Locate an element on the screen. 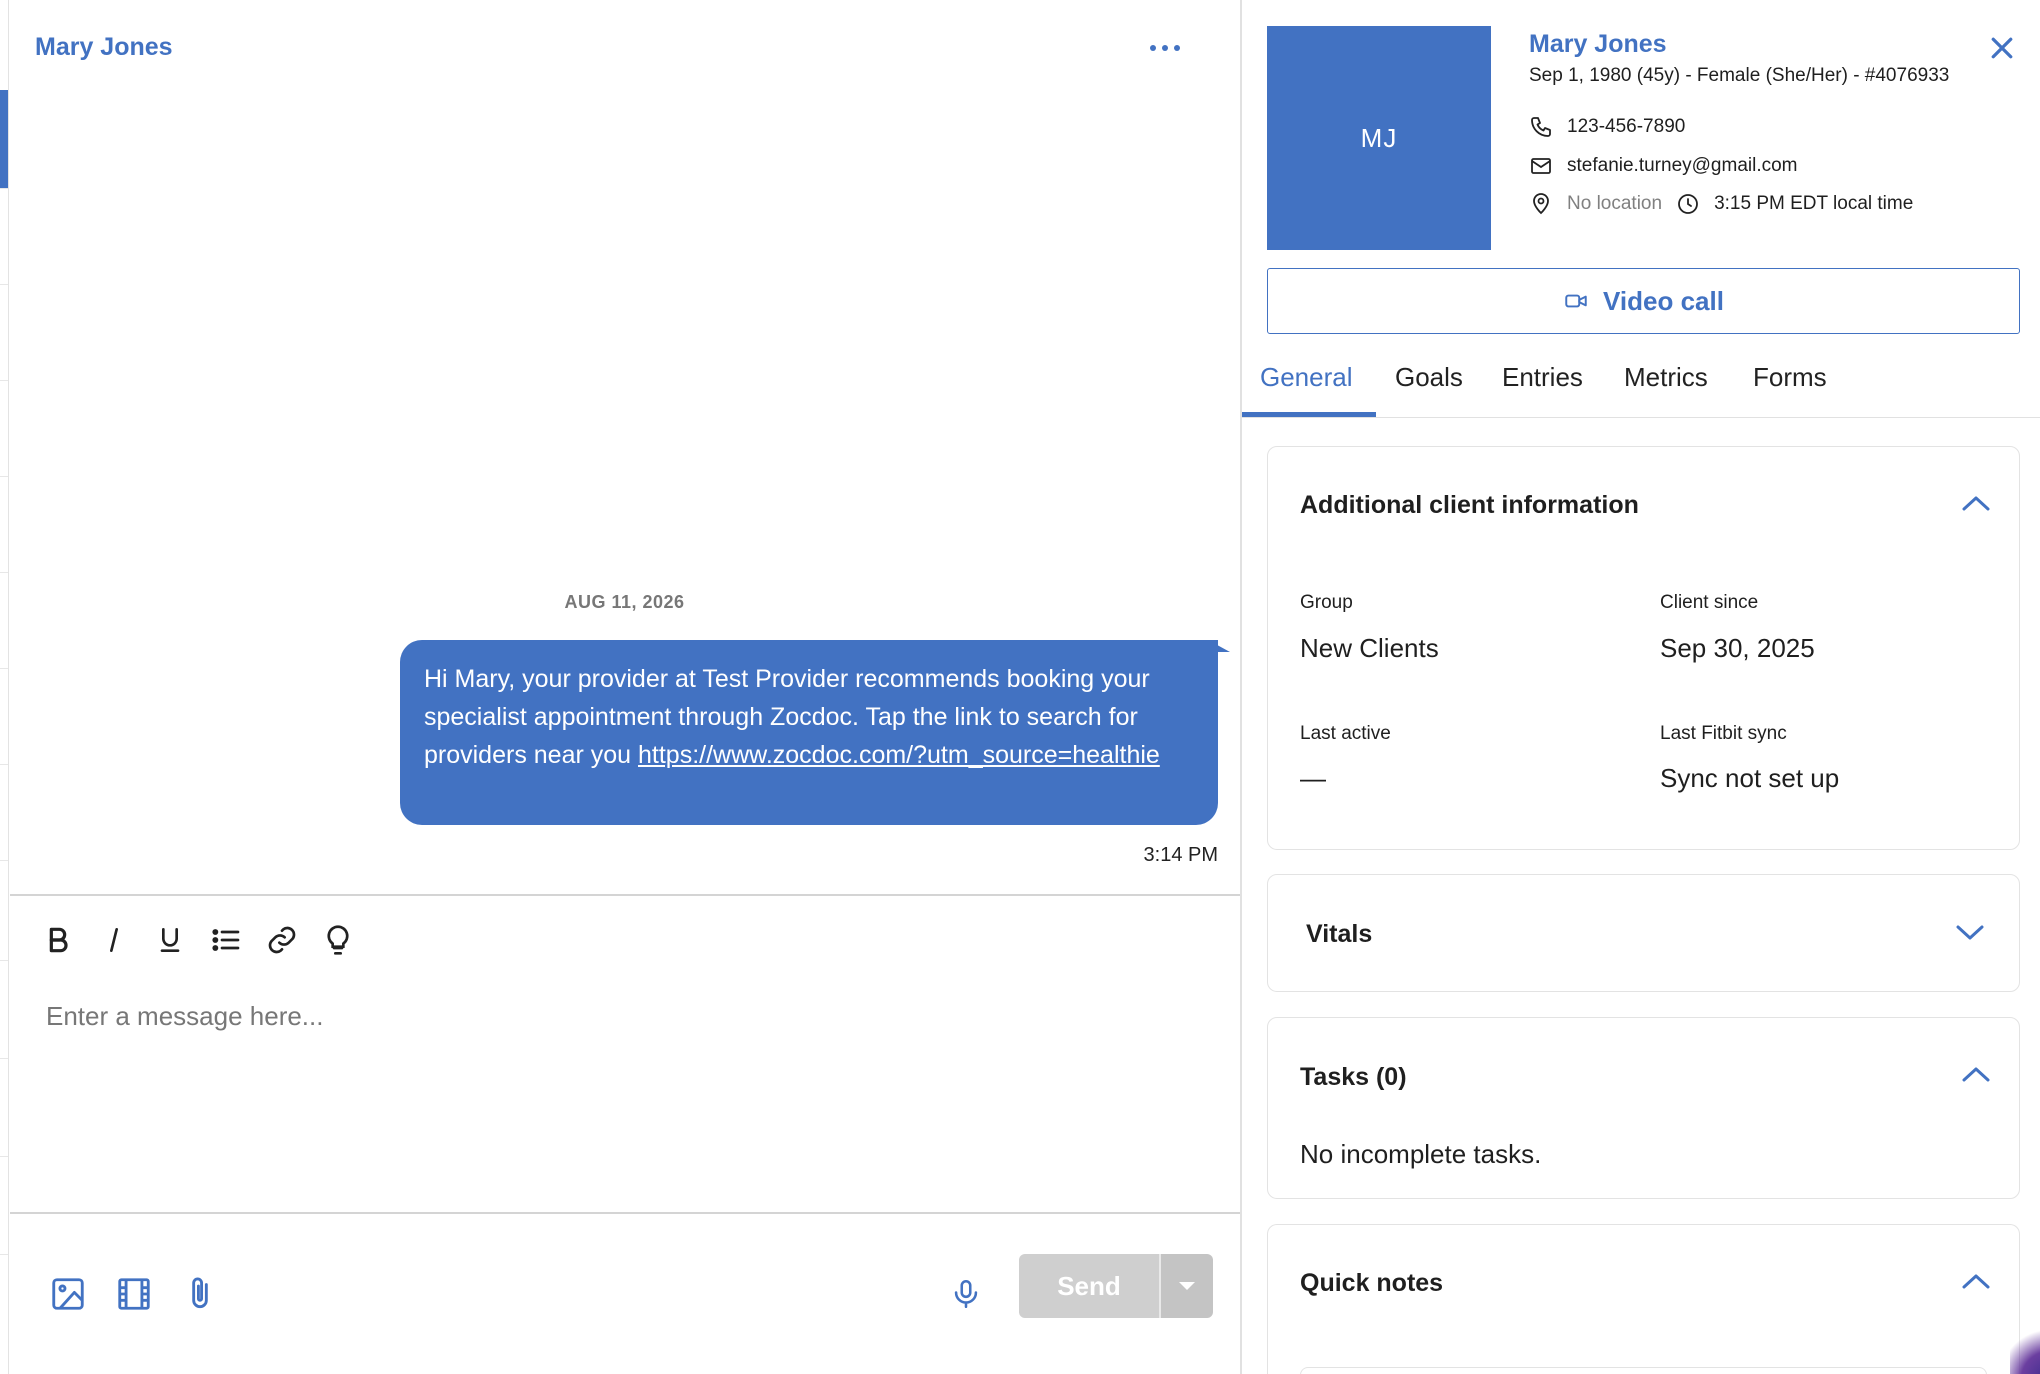 The width and height of the screenshot is (2040, 1374). tasks-card: Tasks (0) No incomplete tasks. is located at coordinates (1643, 1108).